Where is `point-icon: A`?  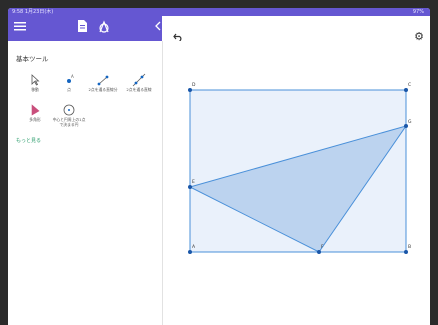
point-icon: A is located at coordinates (70, 78).